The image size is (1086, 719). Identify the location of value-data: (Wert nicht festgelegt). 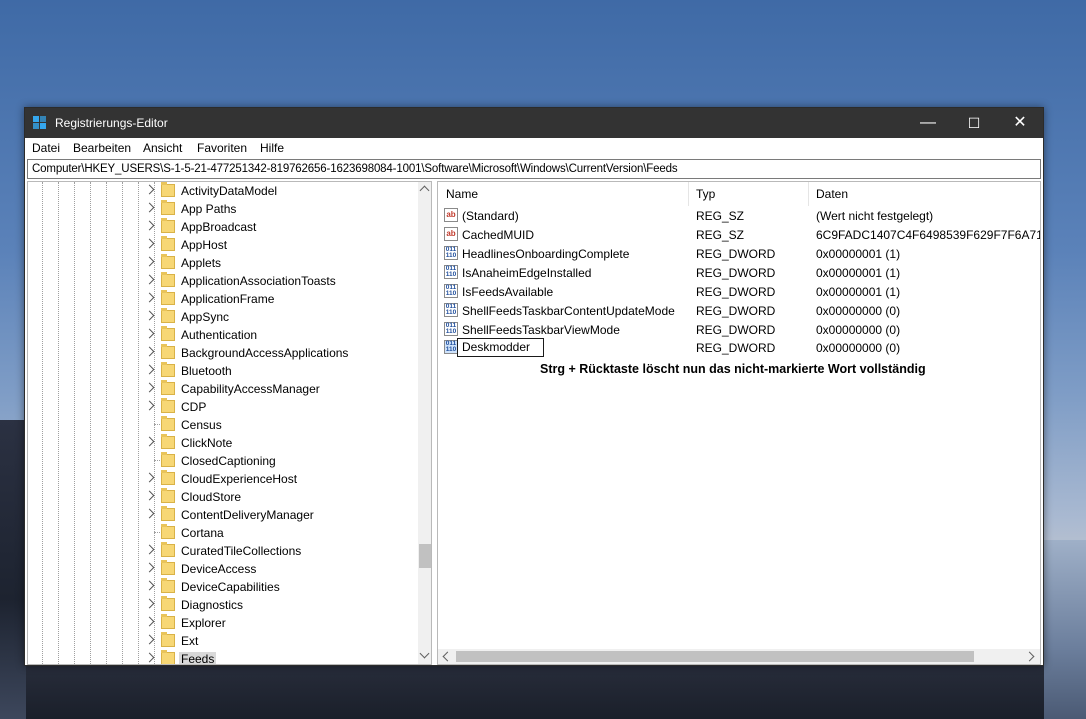
(875, 216).